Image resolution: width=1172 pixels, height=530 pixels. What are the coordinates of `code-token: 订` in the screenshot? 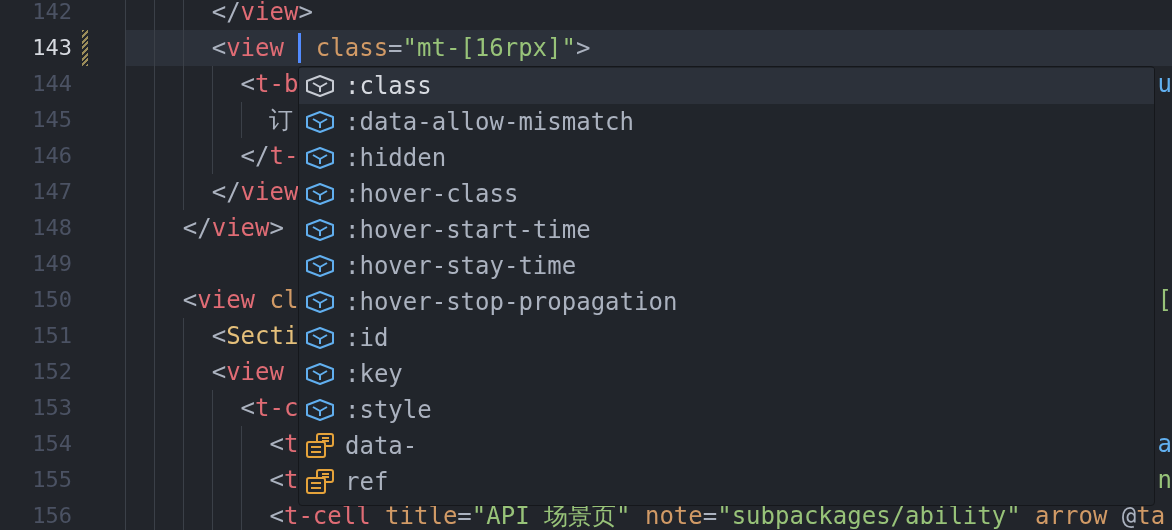 It's located at (281, 120).